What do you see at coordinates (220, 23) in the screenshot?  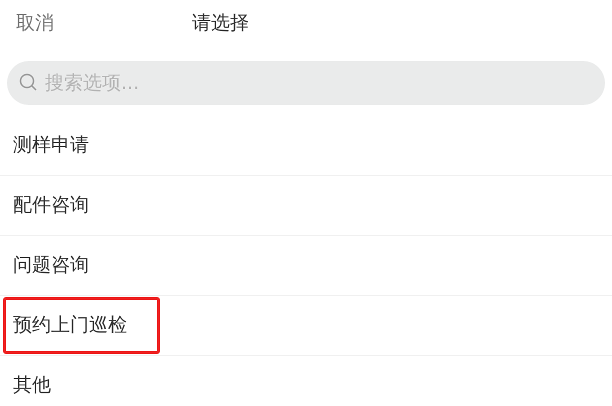 I see `dialog-title: 请选择` at bounding box center [220, 23].